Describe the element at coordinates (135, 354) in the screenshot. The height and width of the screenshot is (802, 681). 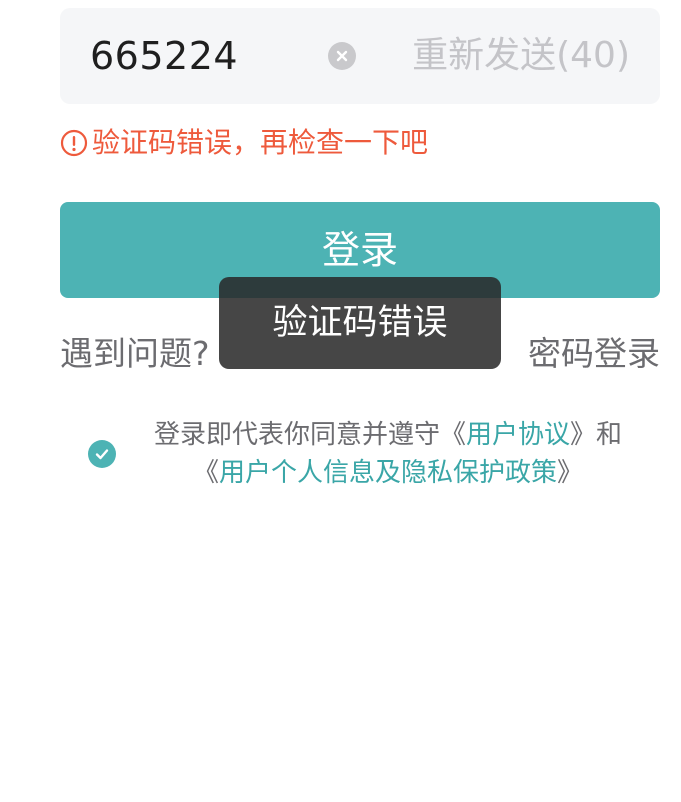
I see `help-link: 遇到问题?` at that location.